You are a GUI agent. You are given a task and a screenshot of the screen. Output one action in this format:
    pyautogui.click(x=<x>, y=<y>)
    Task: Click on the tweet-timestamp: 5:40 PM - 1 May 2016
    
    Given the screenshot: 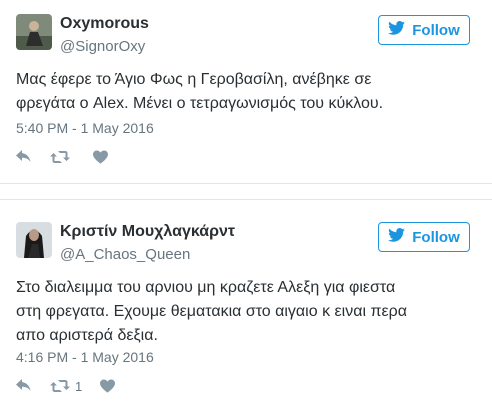 What is the action you would take?
    pyautogui.click(x=85, y=128)
    